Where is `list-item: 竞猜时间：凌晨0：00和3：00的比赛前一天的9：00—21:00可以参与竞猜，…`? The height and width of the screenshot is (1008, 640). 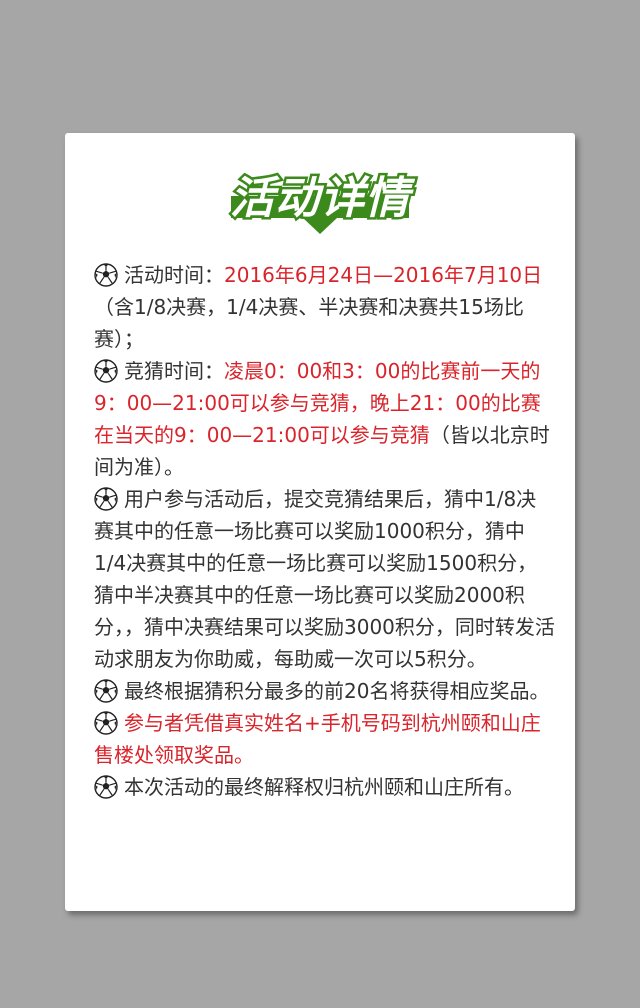
list-item: 竞猜时间：凌晨0：00和3：00的比赛前一天的9：00—21:00可以参与竞猜，… is located at coordinates (325, 419).